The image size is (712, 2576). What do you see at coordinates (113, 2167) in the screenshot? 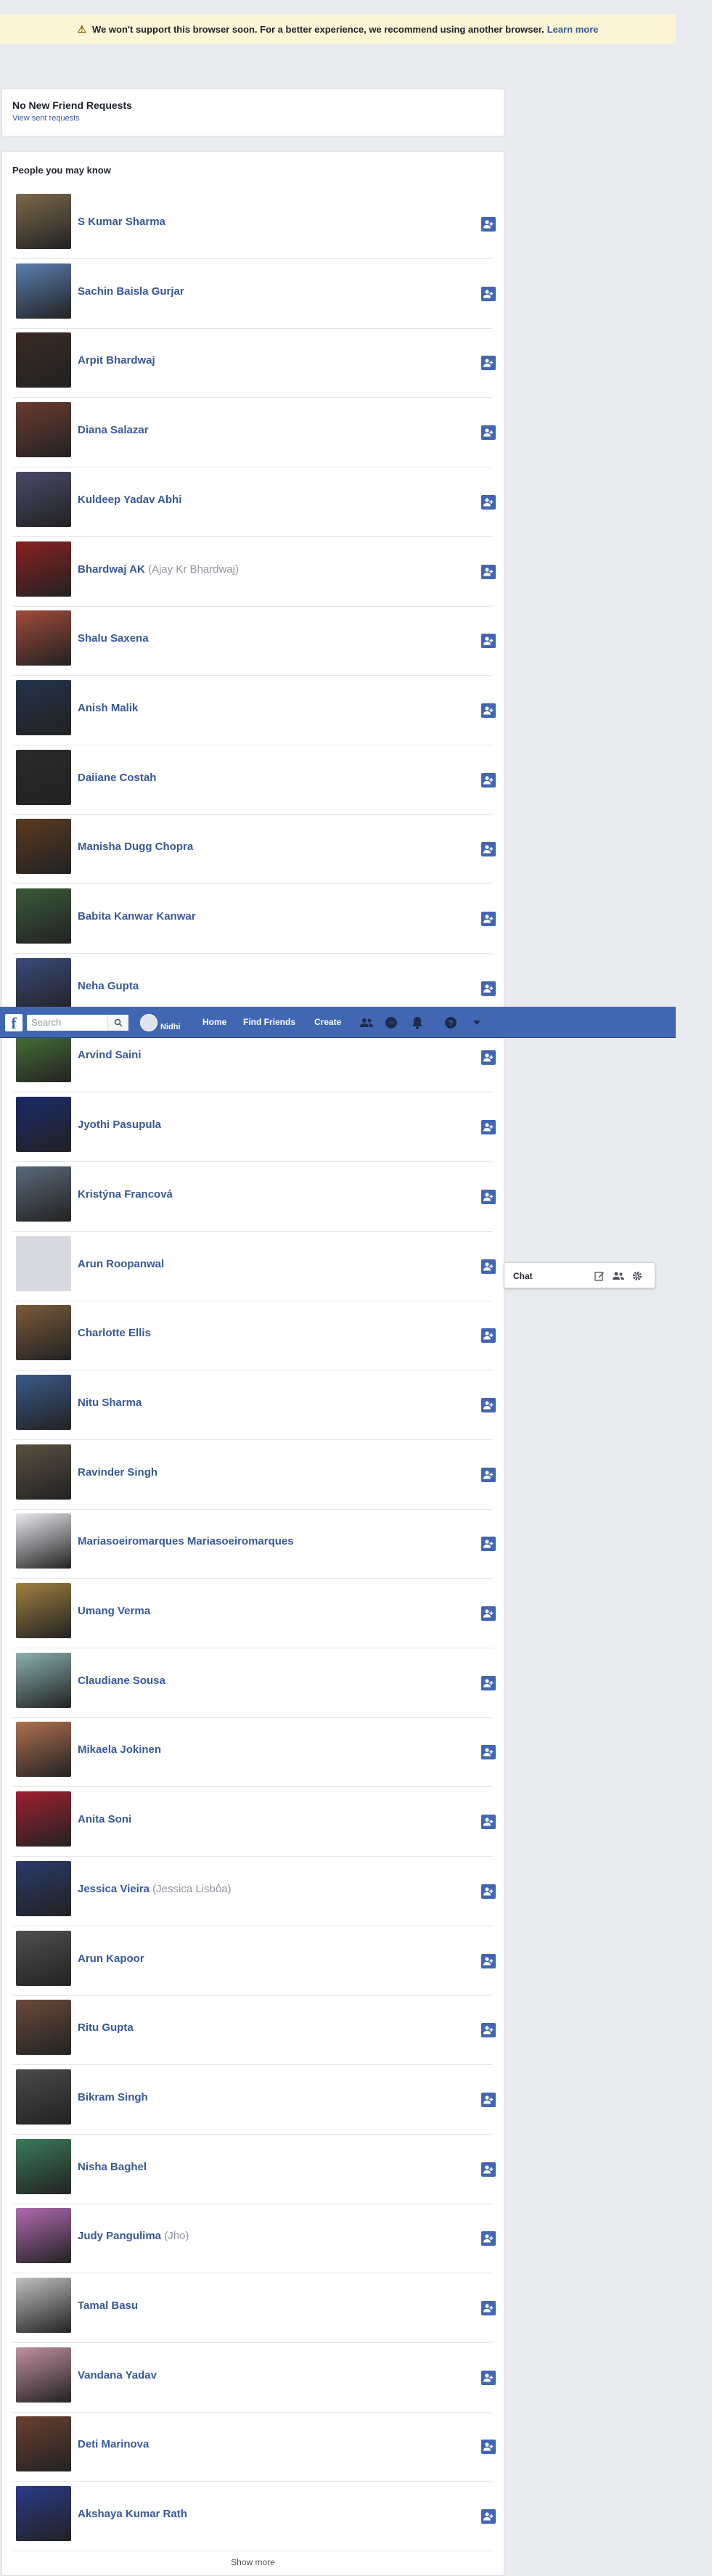
I see `person-name-link: Nisha Baghel` at bounding box center [113, 2167].